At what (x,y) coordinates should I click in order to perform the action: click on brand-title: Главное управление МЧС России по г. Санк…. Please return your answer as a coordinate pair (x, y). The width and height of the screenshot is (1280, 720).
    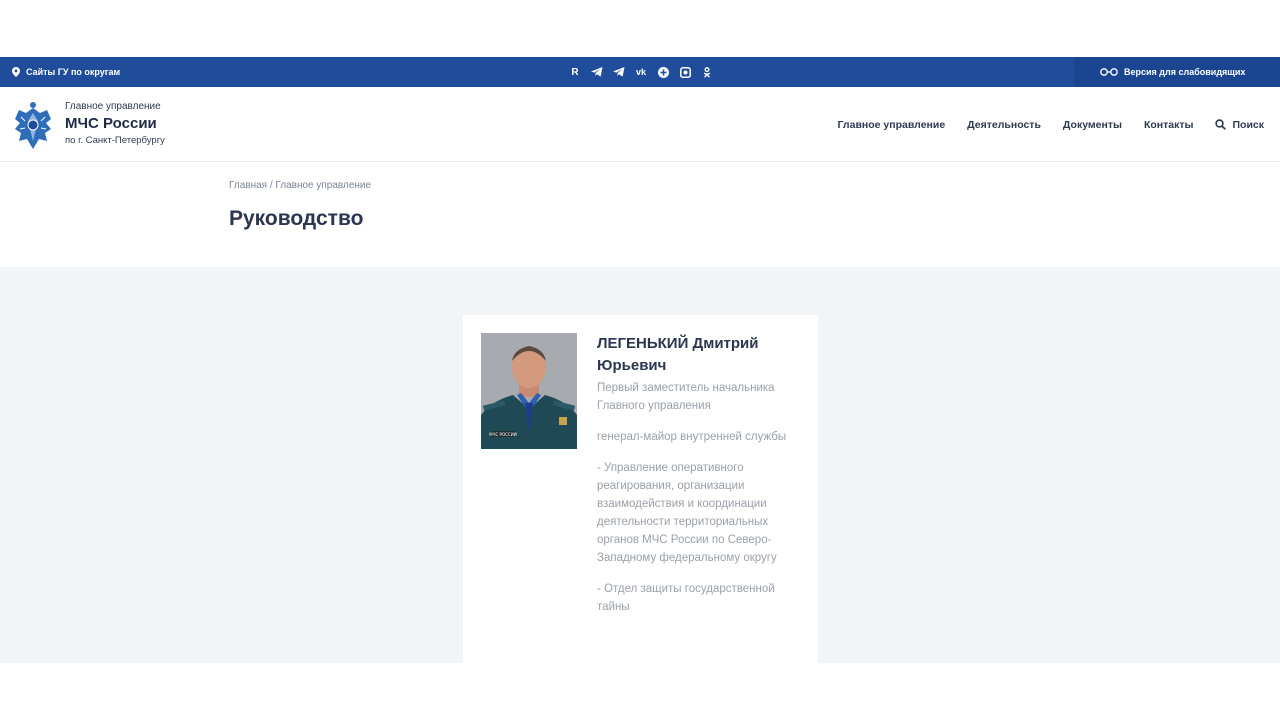
    Looking at the image, I should click on (115, 123).